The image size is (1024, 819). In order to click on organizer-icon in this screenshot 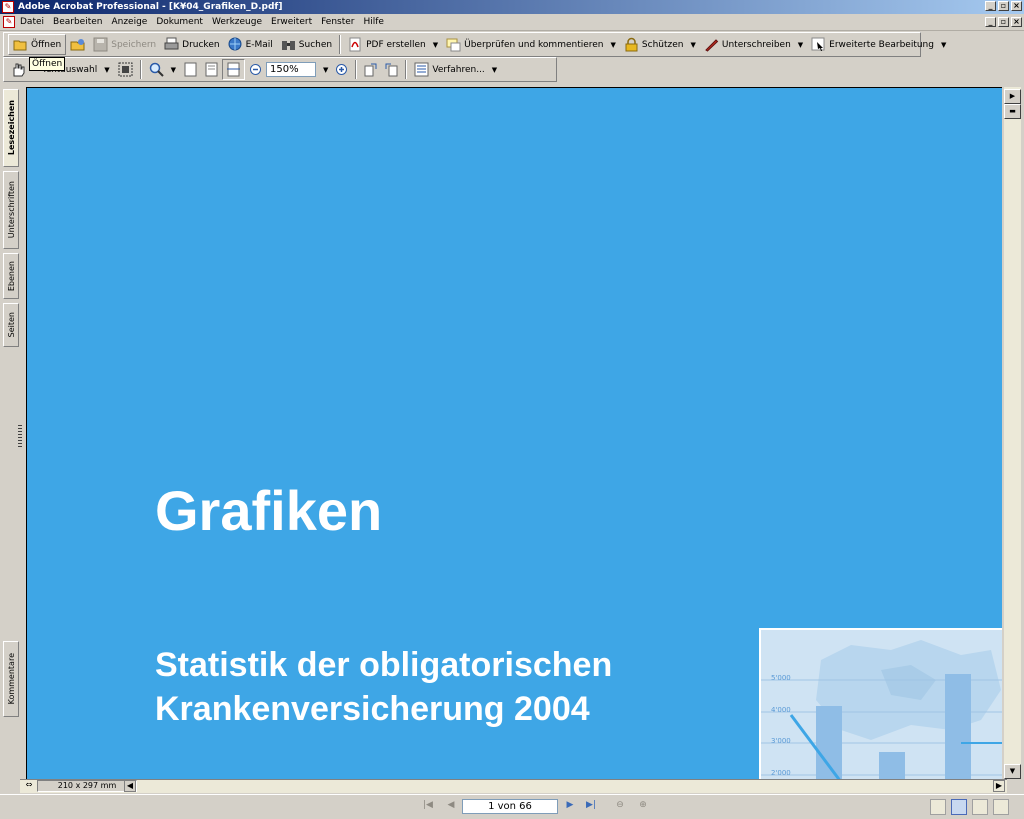, I will do `click(77, 44)`.